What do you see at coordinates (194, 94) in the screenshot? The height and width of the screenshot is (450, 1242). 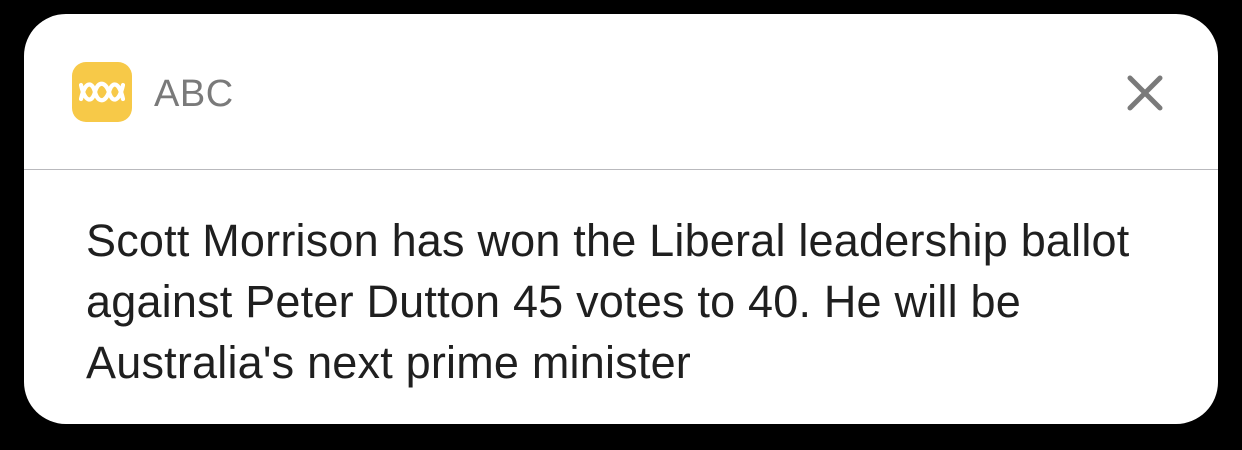 I see `app-name: ABC` at bounding box center [194, 94].